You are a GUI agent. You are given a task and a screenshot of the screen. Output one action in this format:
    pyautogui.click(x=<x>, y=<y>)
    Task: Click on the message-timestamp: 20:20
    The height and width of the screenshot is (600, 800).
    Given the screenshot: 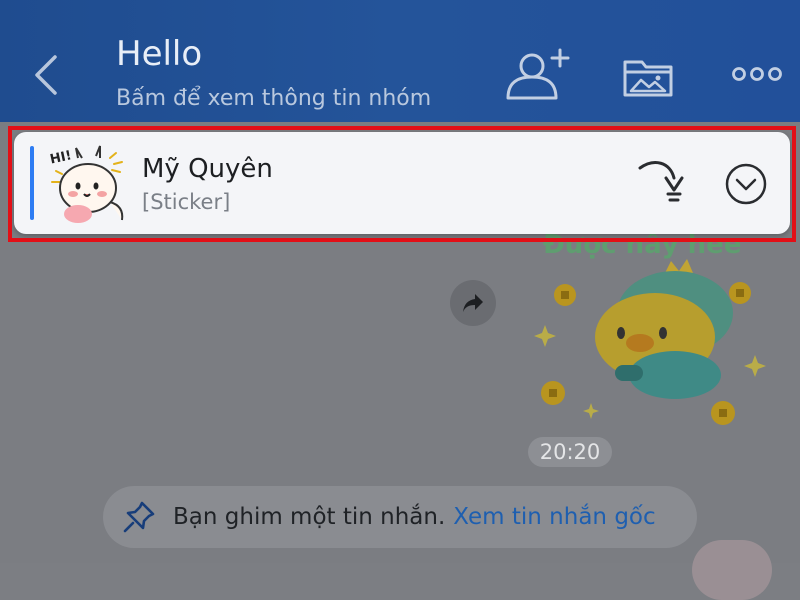 What is the action you would take?
    pyautogui.click(x=570, y=452)
    